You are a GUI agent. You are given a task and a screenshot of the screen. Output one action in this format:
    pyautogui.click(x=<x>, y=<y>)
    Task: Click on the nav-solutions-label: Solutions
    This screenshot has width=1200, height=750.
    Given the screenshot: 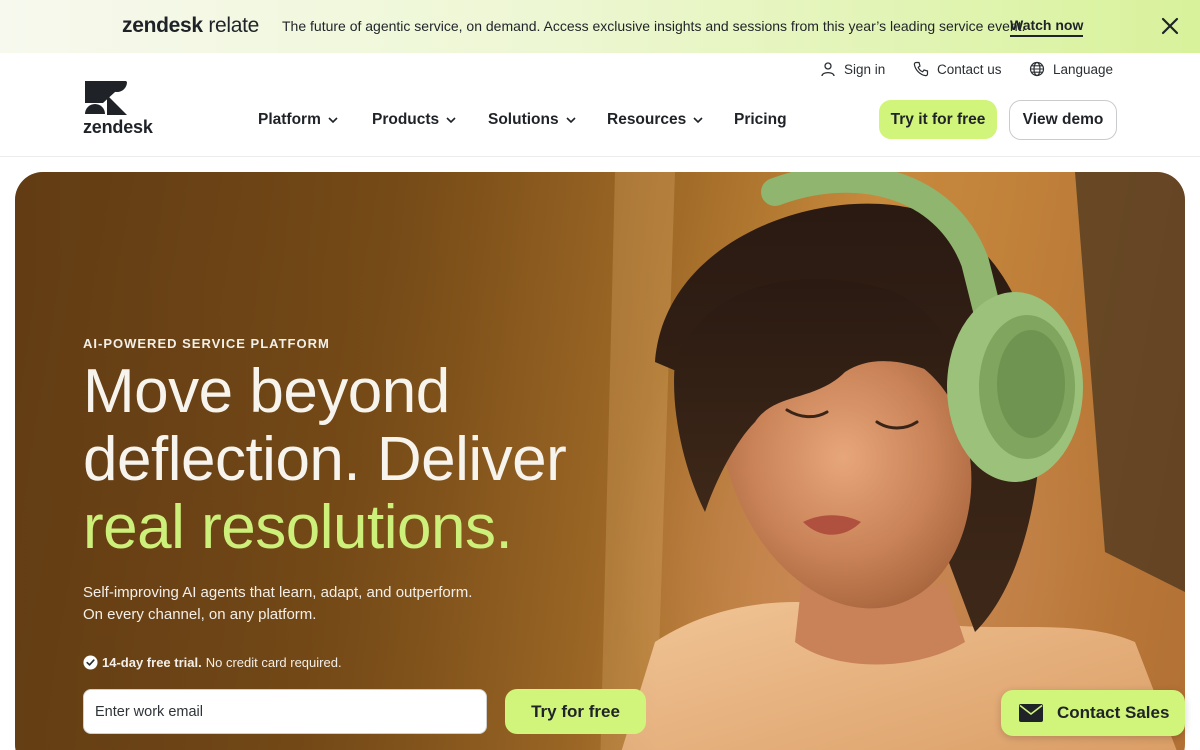 What is the action you would take?
    pyautogui.click(x=523, y=119)
    